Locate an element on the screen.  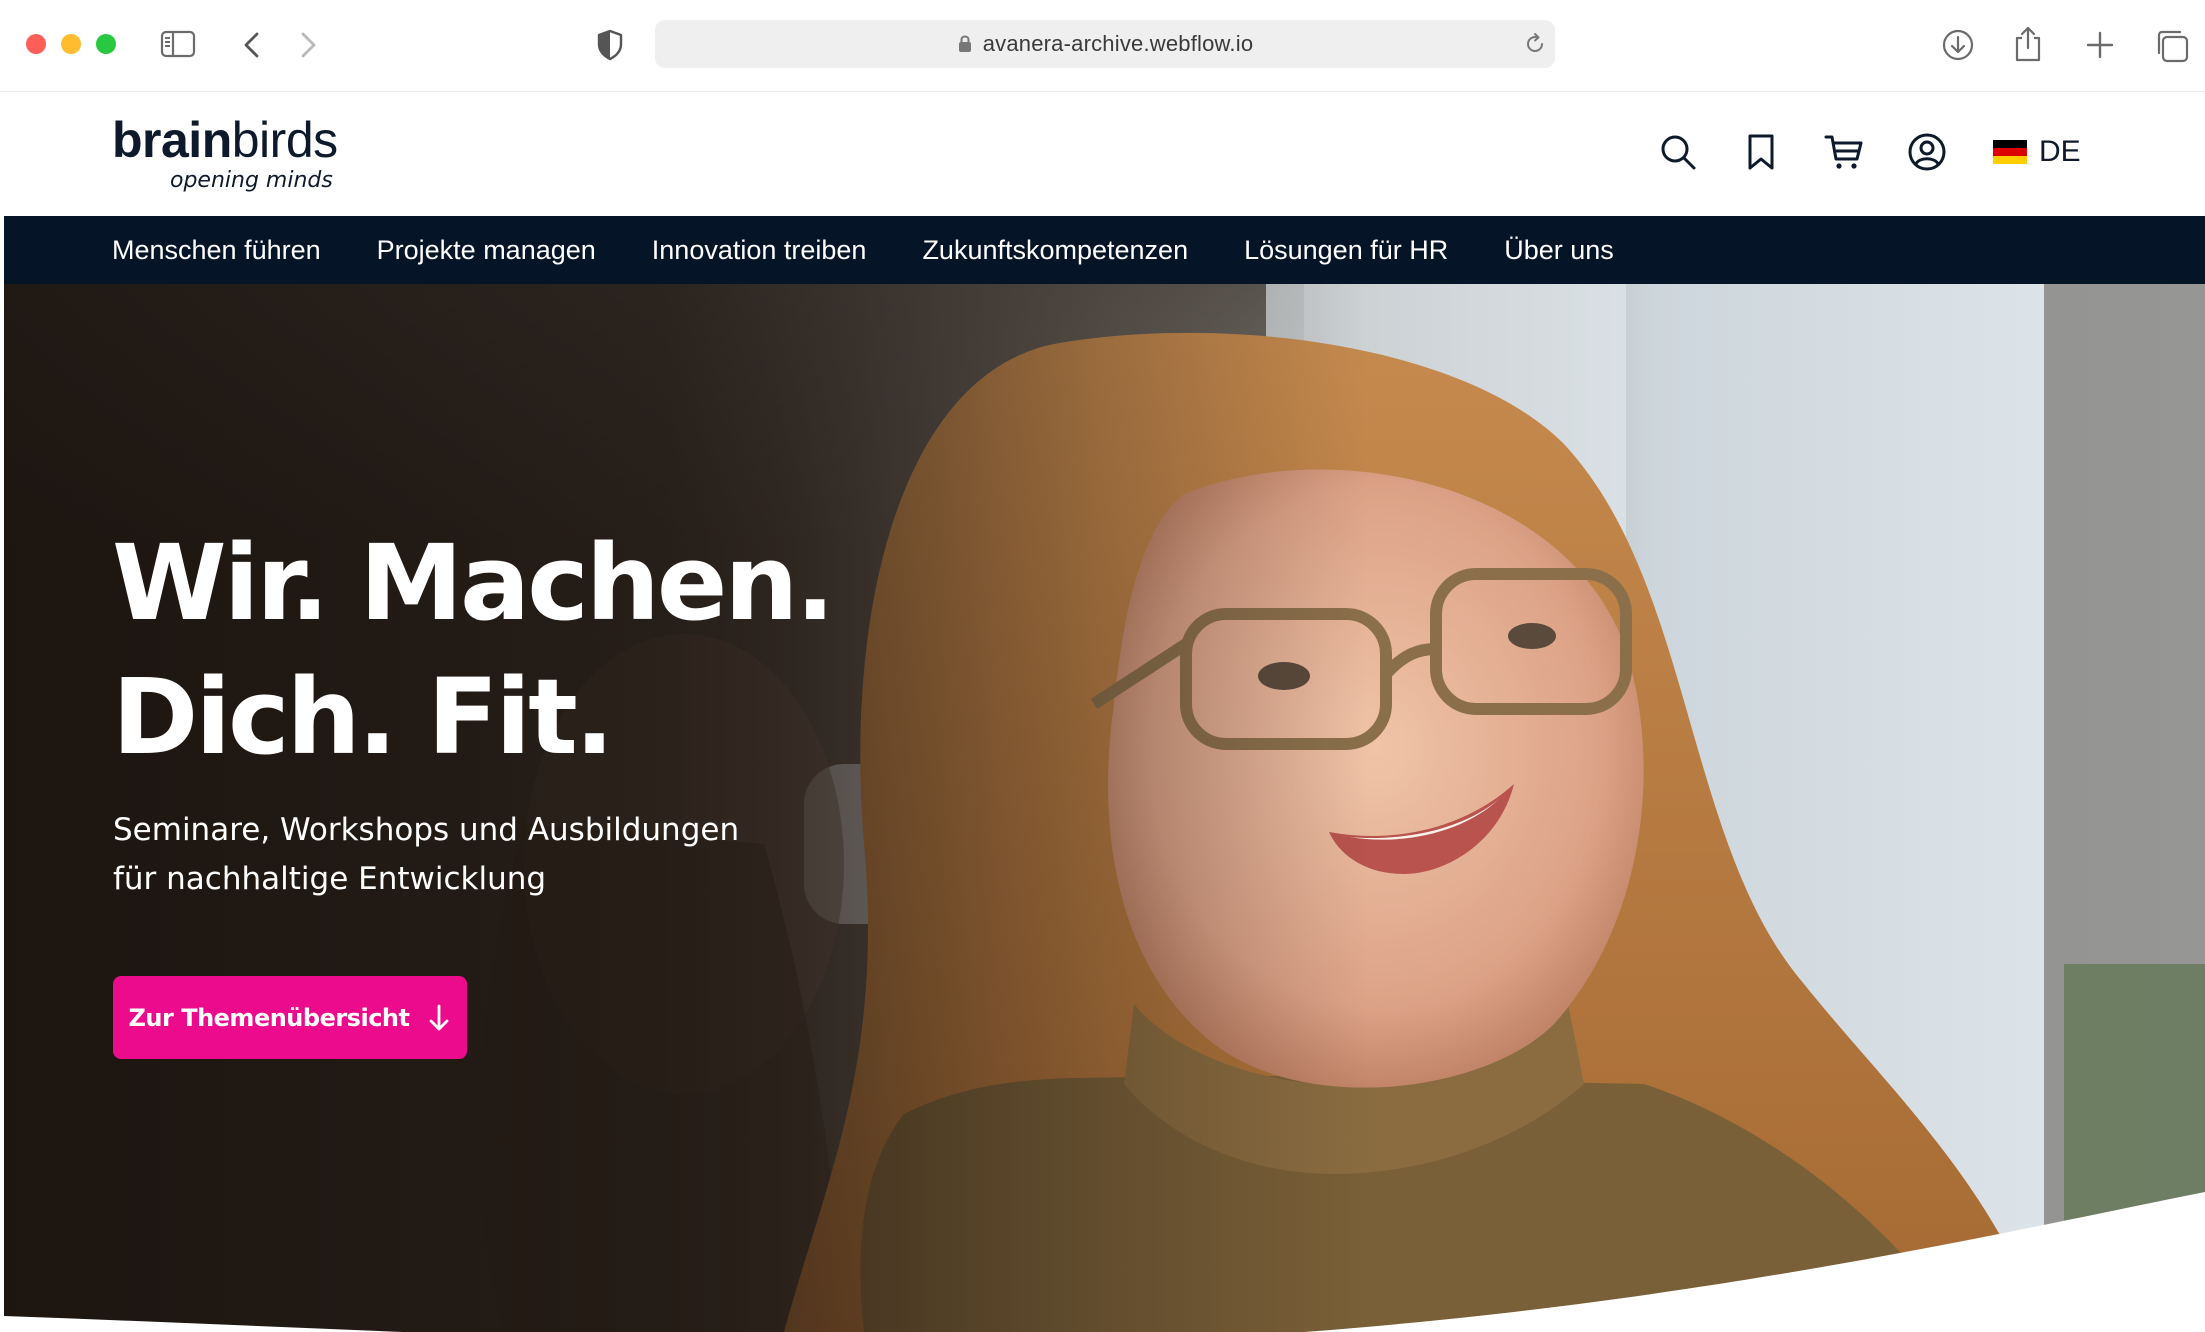
hero-headline: Wir. Machen. Dich. Fit. is located at coordinates (473, 650).